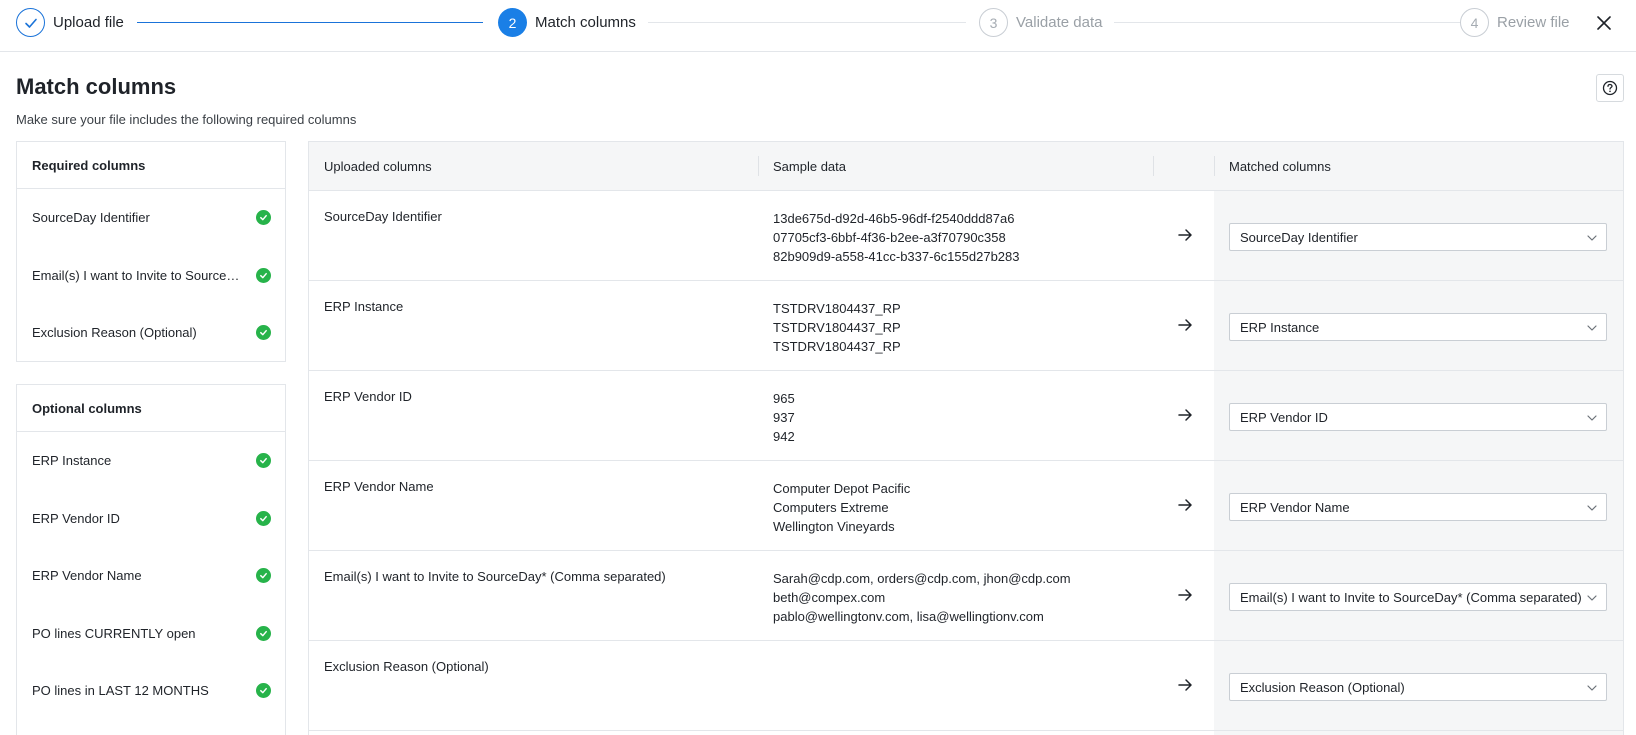 The height and width of the screenshot is (735, 1636). Describe the element at coordinates (1418, 687) in the screenshot. I see `matched-column-select: Exclusion Reason (Optional)` at that location.